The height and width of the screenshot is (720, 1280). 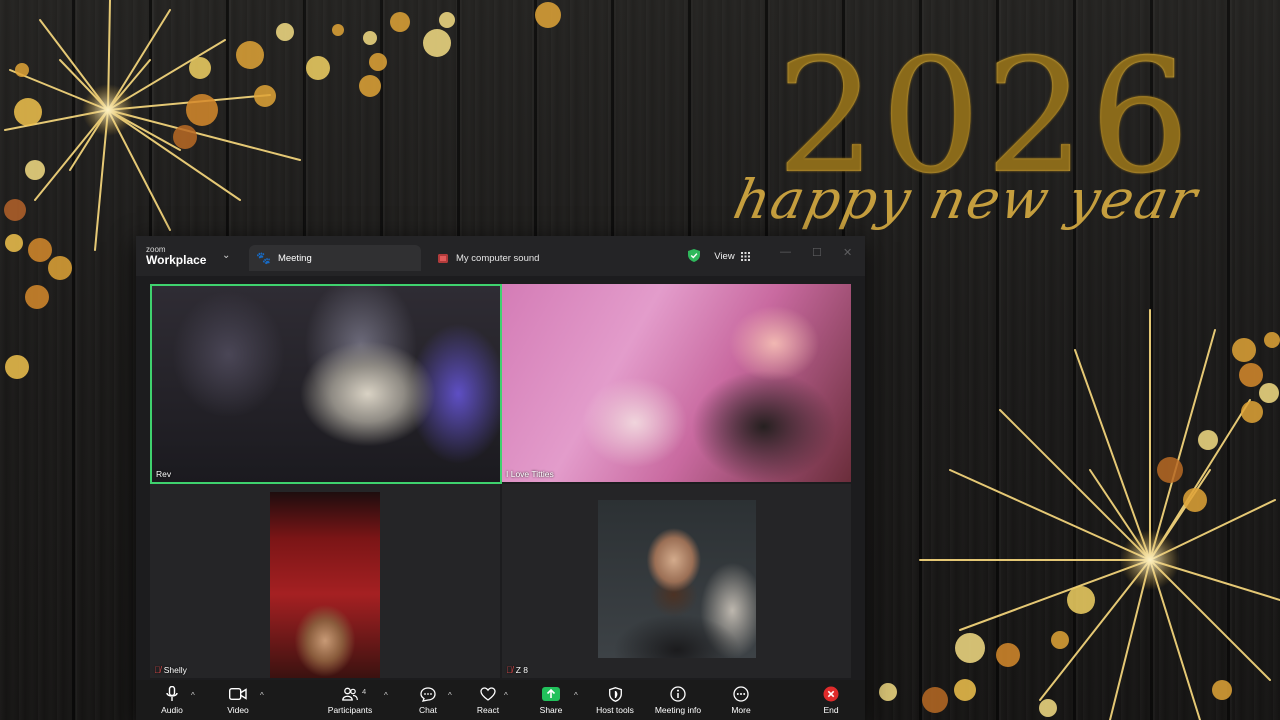 I want to click on tab-sound-label: My computer sound, so click(x=498, y=258).